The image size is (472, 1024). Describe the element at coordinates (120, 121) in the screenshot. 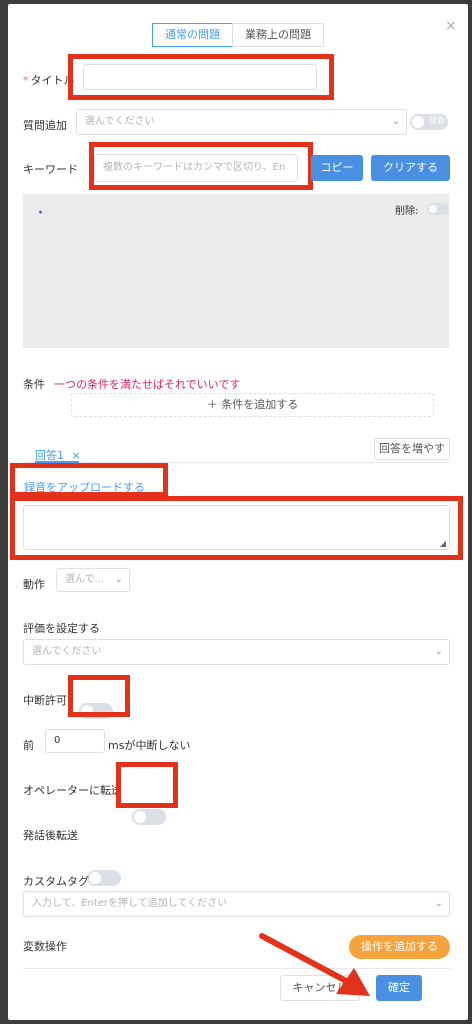

I see `question-add-placeholder: 選んでください` at that location.